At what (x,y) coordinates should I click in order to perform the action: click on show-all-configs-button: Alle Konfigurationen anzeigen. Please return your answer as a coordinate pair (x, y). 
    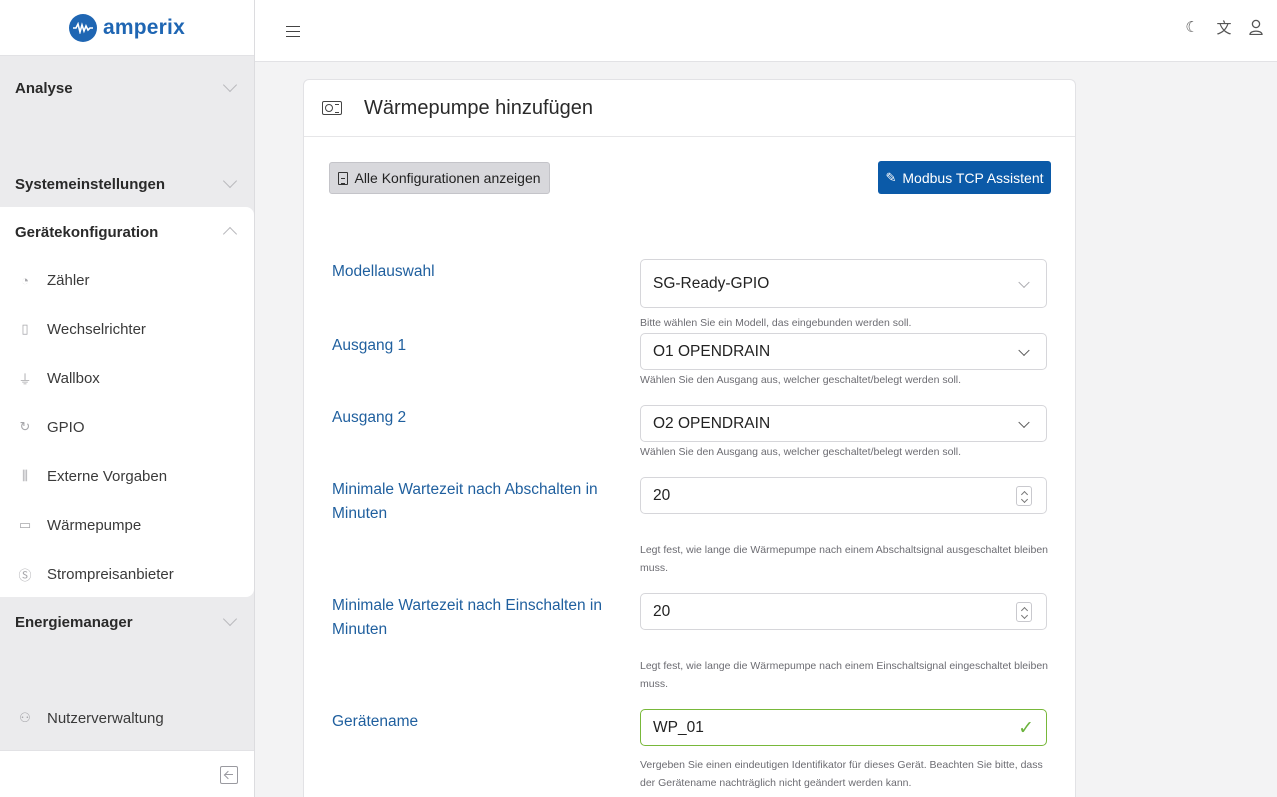
    Looking at the image, I should click on (439, 178).